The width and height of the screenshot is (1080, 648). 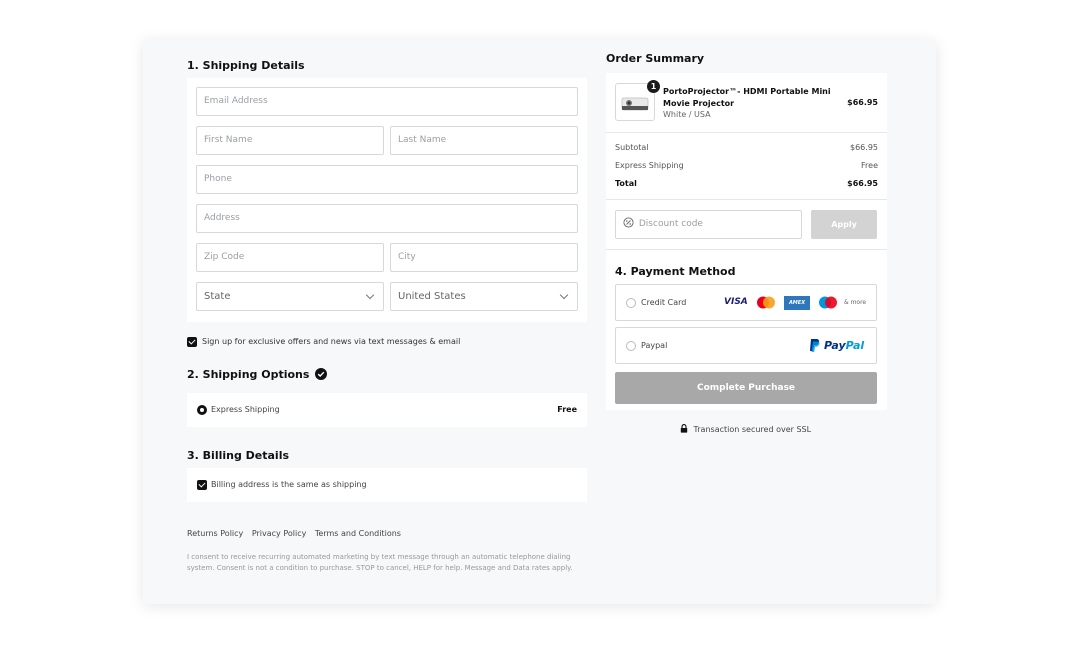 I want to click on credit-card-radio, so click(x=631, y=303).